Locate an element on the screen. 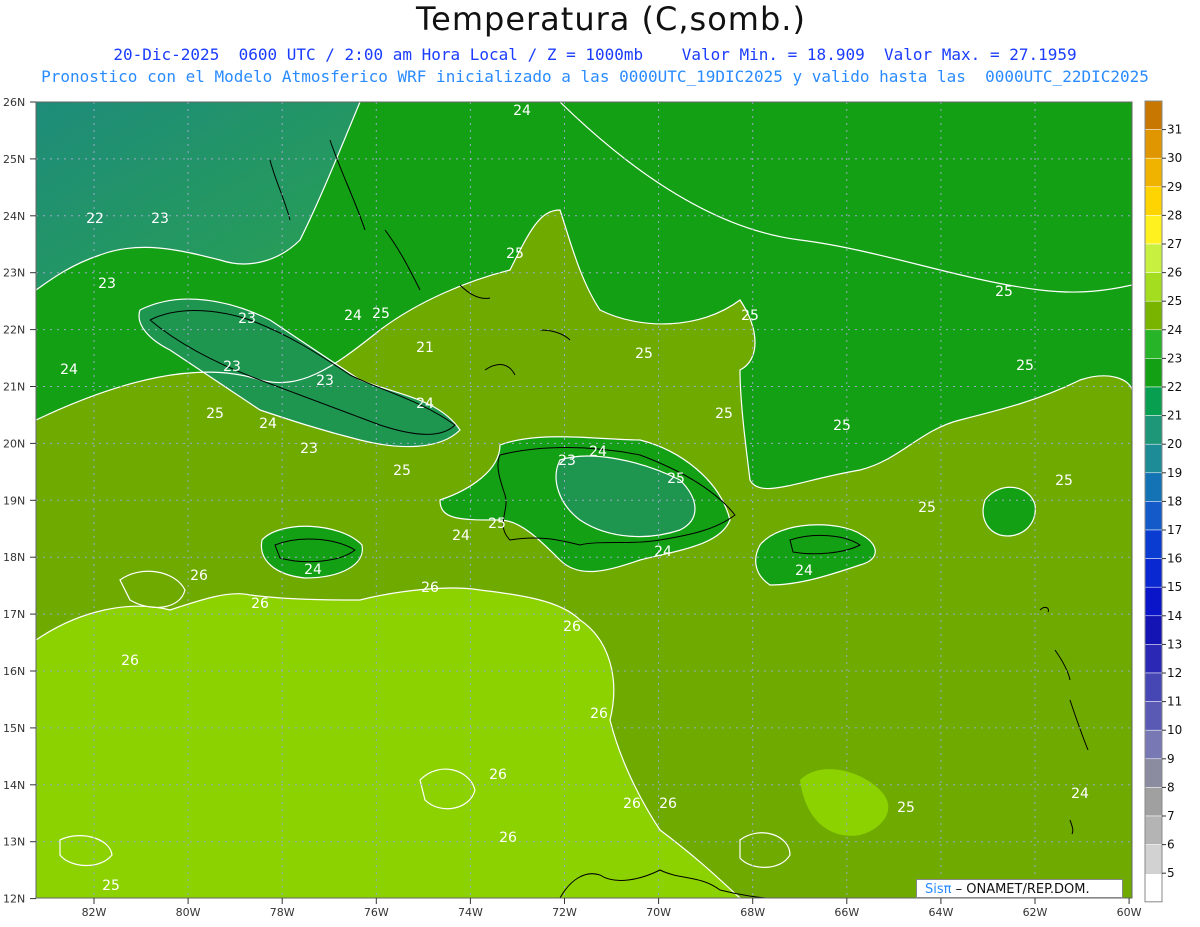 This screenshot has height=927, width=1200. lon-label: 72W is located at coordinates (564, 912).